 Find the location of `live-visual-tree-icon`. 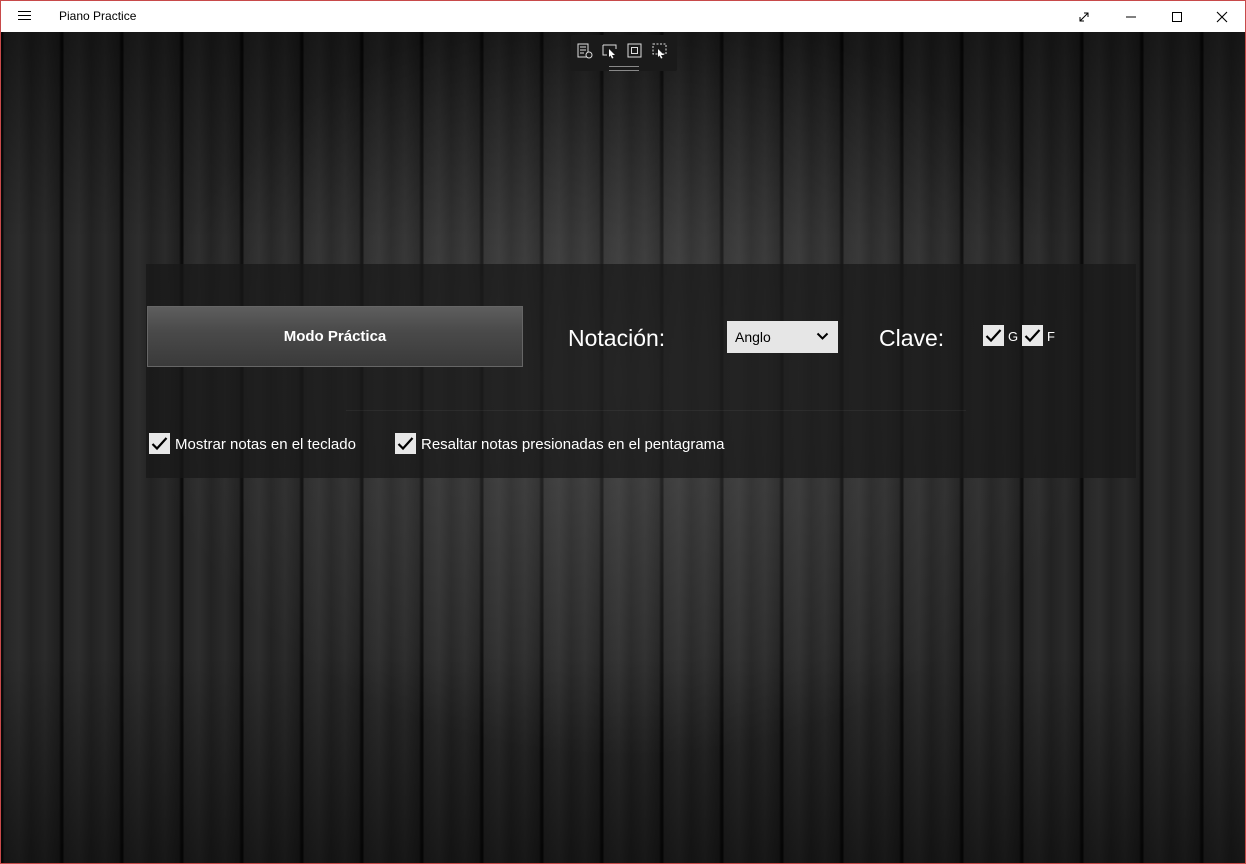

live-visual-tree-icon is located at coordinates (585, 51).